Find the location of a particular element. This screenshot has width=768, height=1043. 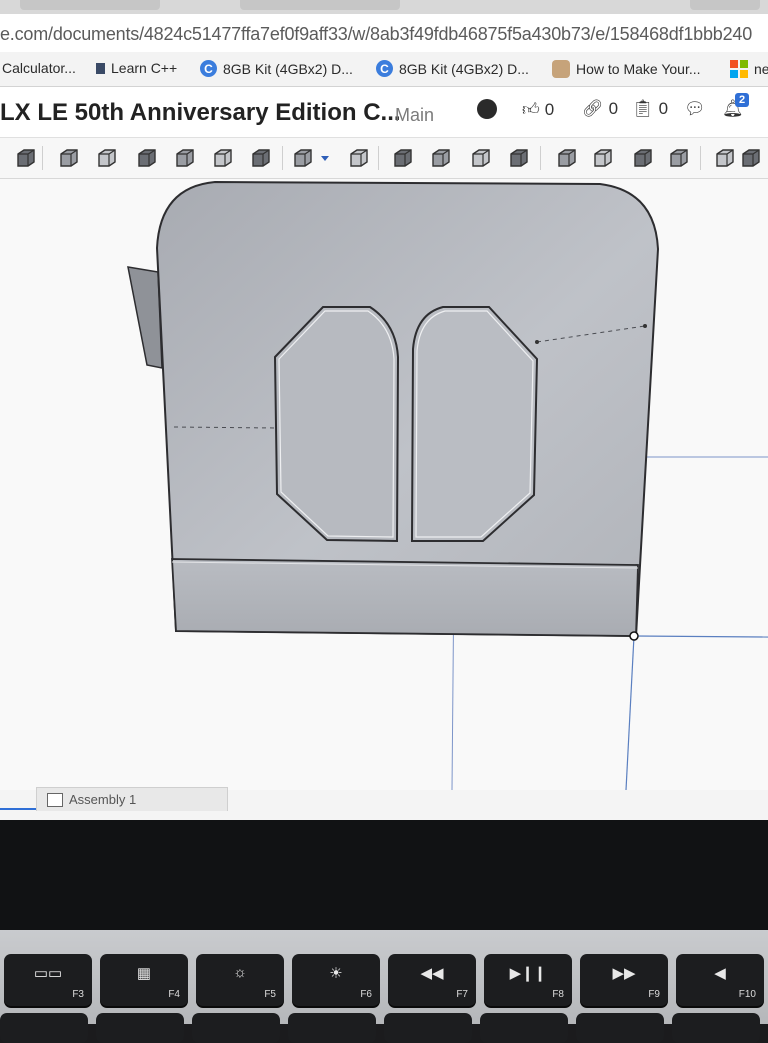

plane-icon is located at coordinates (751, 158).